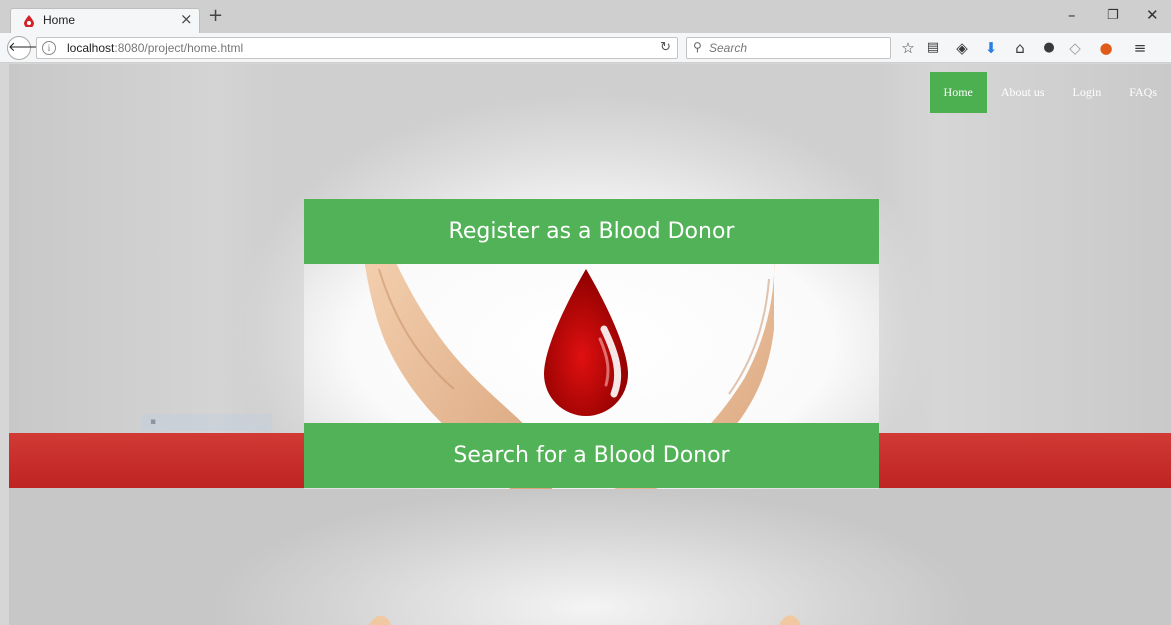 The image size is (1171, 625). I want to click on search-placeholder: Search, so click(728, 48).